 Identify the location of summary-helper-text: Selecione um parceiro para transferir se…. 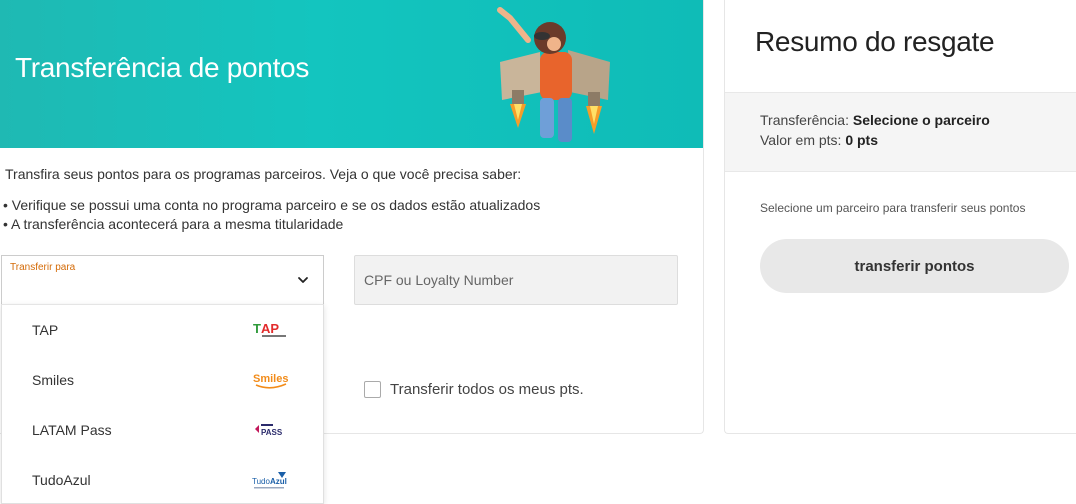
(893, 208).